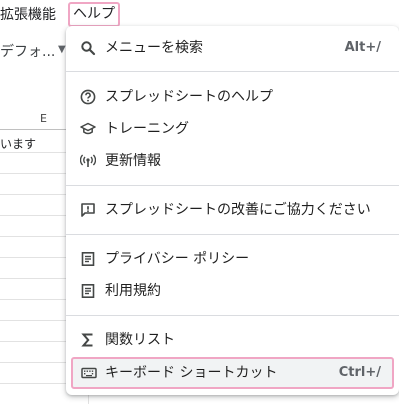  Describe the element at coordinates (362, 47) in the screenshot. I see `shortcut-label: Alt+/` at that location.